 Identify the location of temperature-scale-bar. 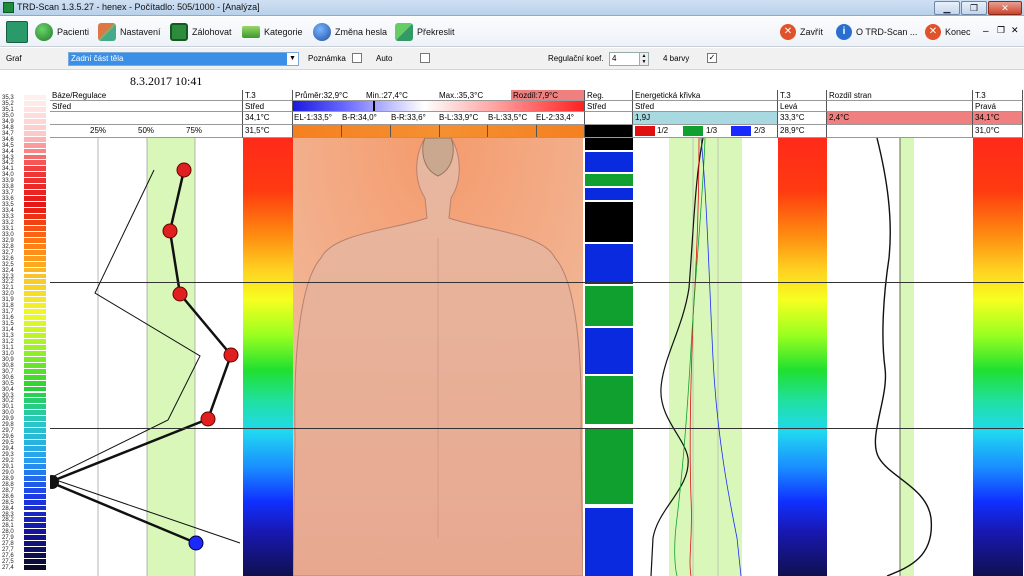
(35, 333).